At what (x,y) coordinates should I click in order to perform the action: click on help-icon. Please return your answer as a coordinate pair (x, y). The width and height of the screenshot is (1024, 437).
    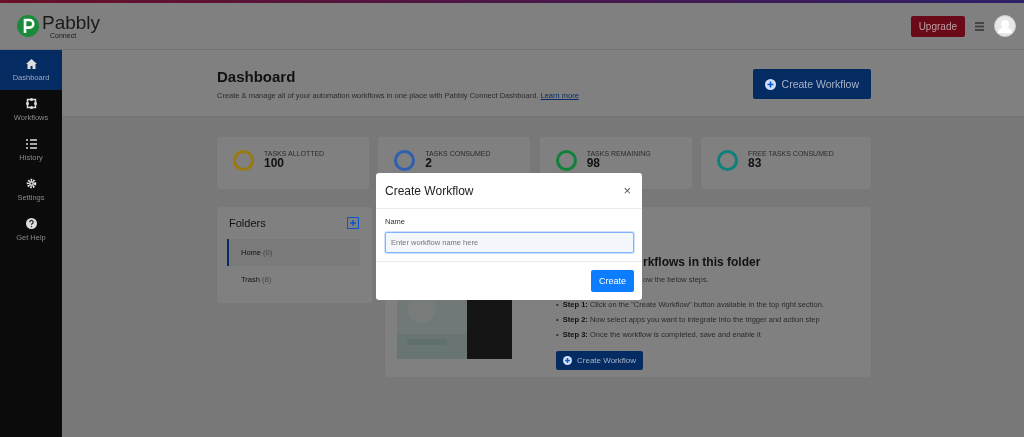
    Looking at the image, I should click on (31, 223).